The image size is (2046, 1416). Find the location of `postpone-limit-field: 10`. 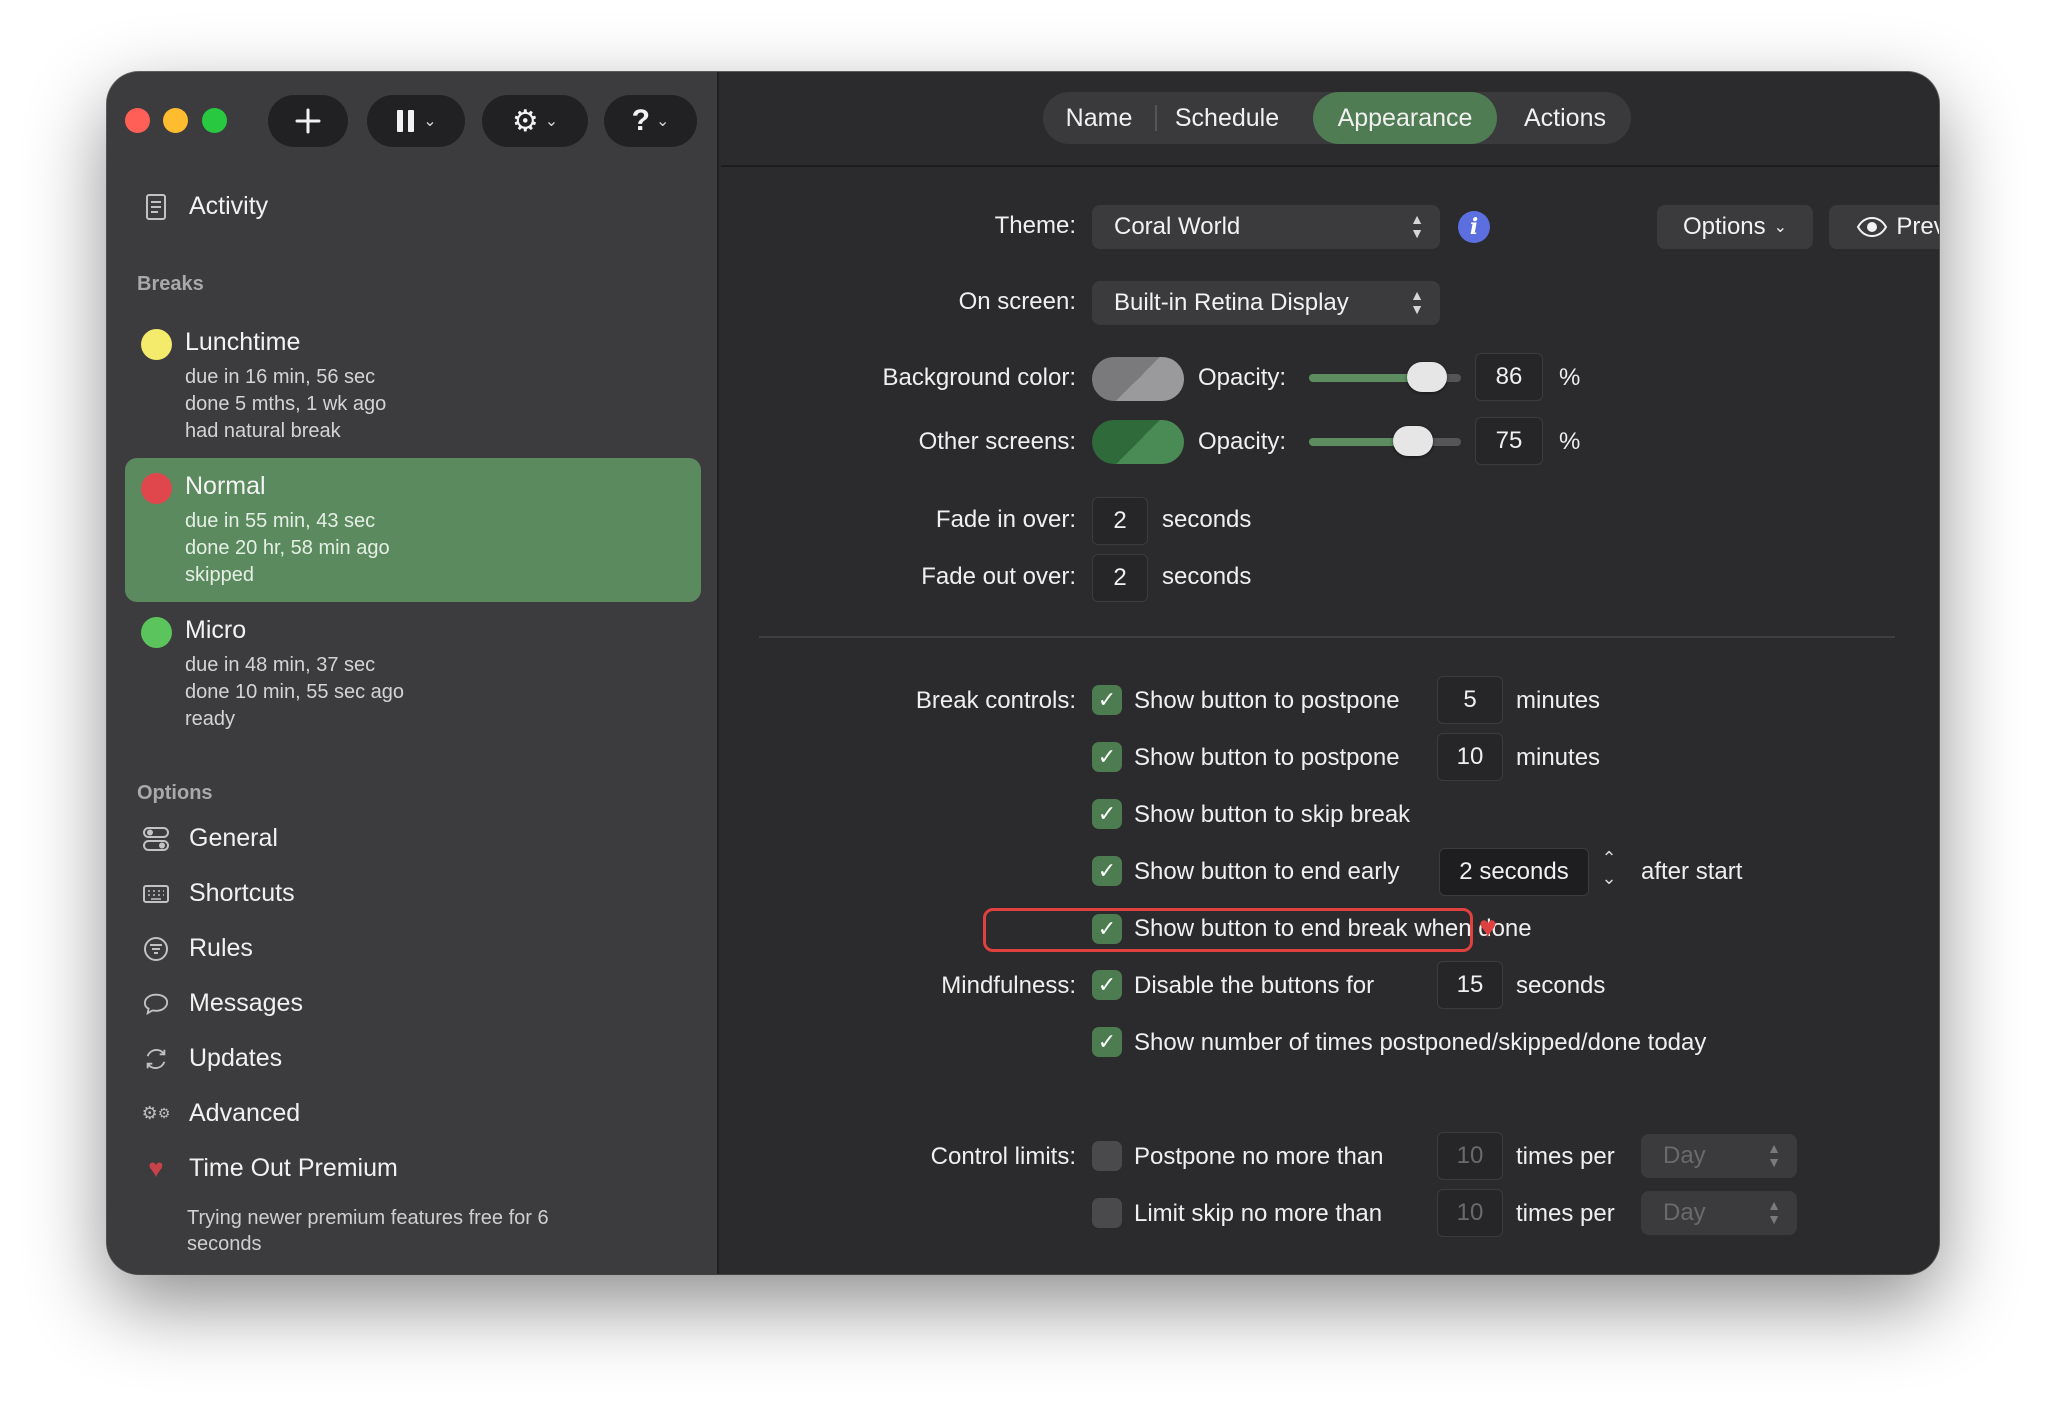

postpone-limit-field: 10 is located at coordinates (1470, 1156).